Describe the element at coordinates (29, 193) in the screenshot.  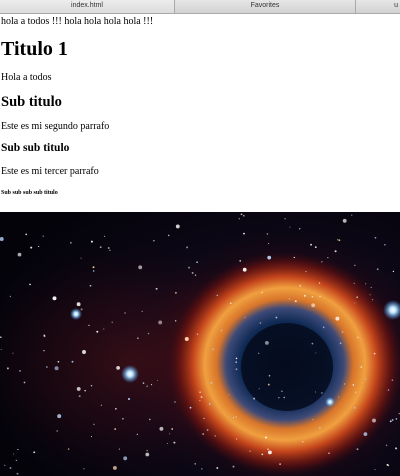
I see `small-heading: Sub sub sub sub titulo` at that location.